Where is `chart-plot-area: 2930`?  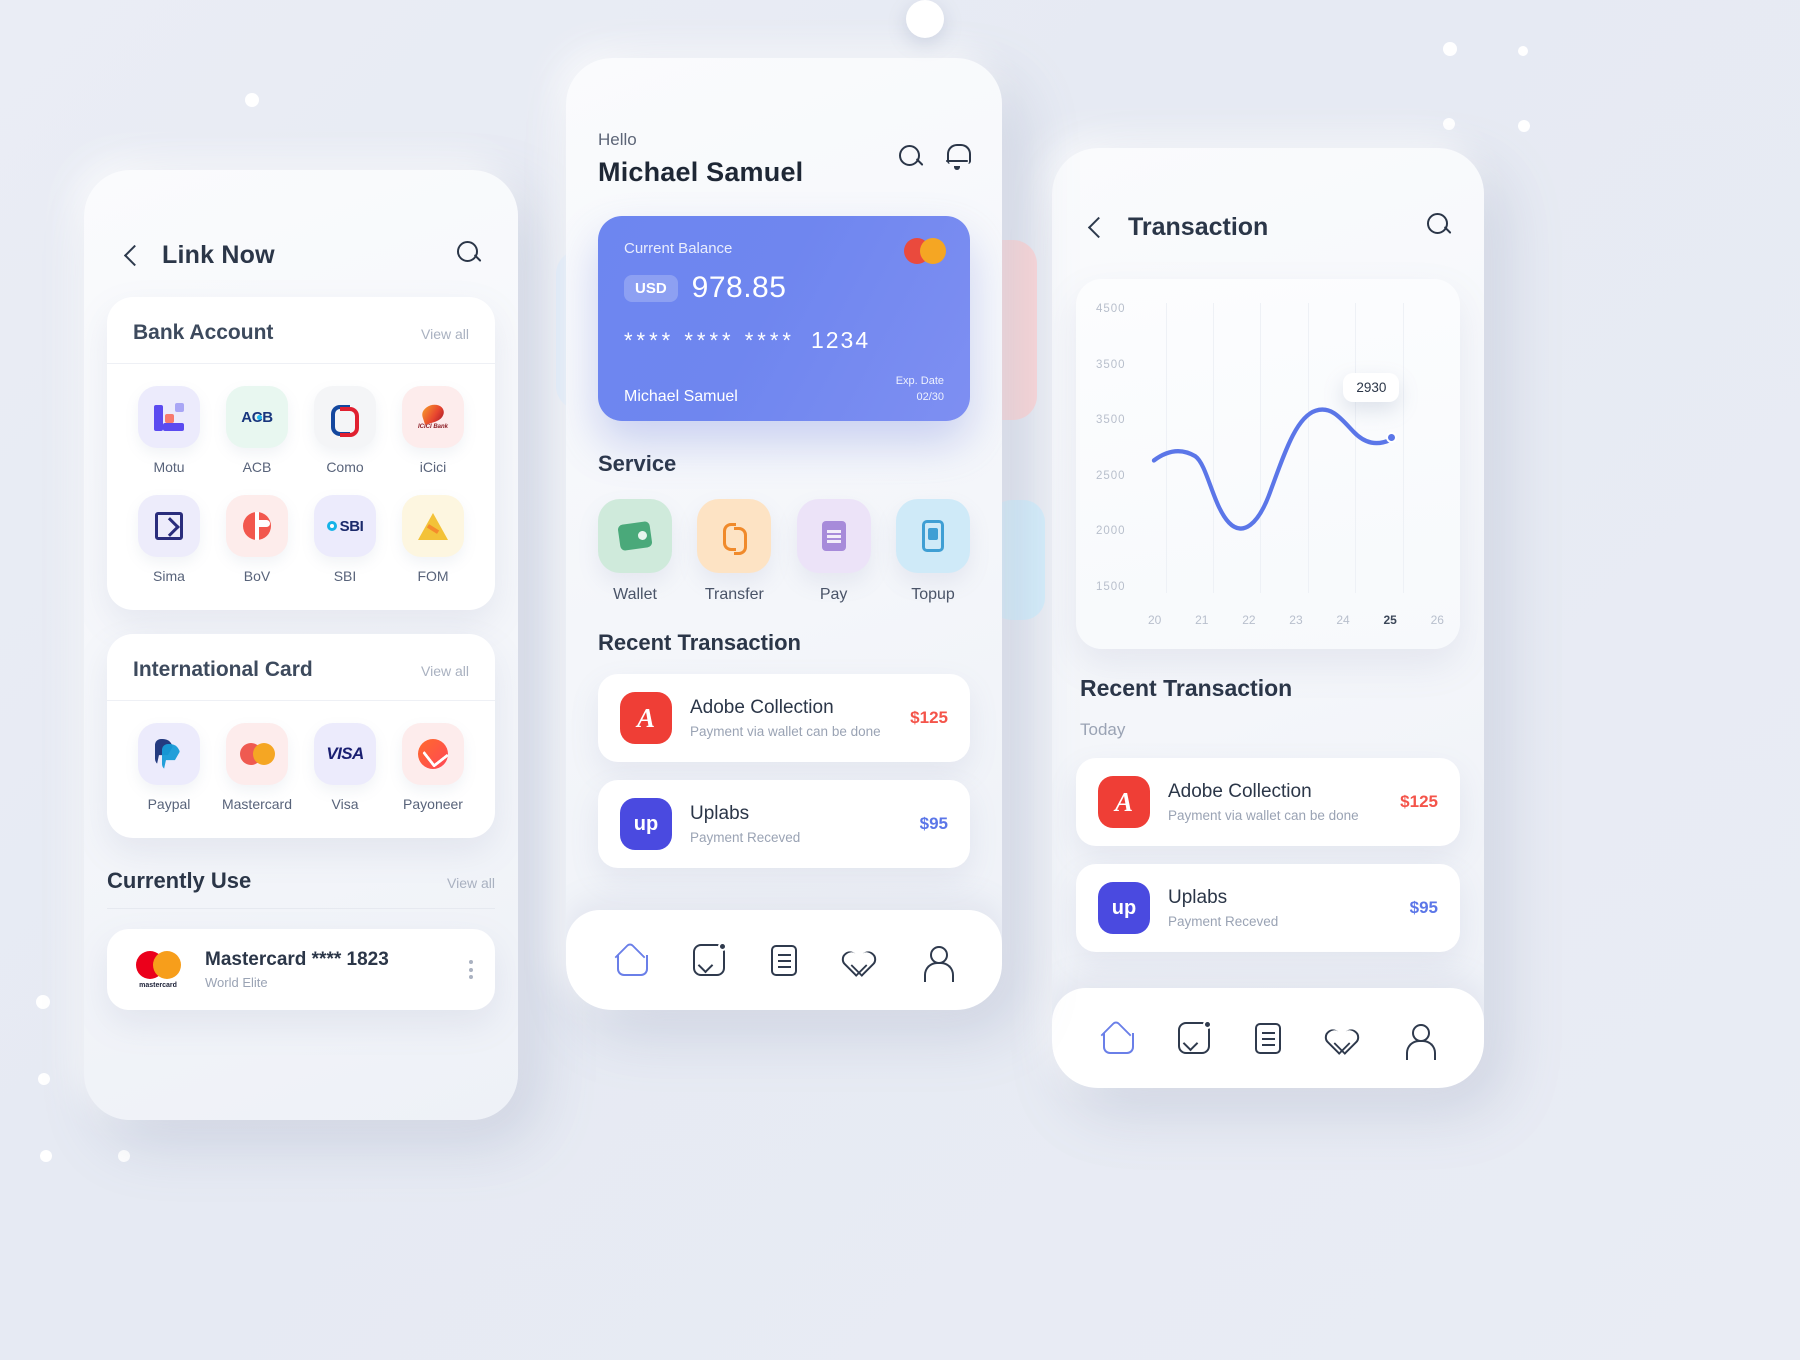
chart-plot-area: 2930 is located at coordinates (1296, 448).